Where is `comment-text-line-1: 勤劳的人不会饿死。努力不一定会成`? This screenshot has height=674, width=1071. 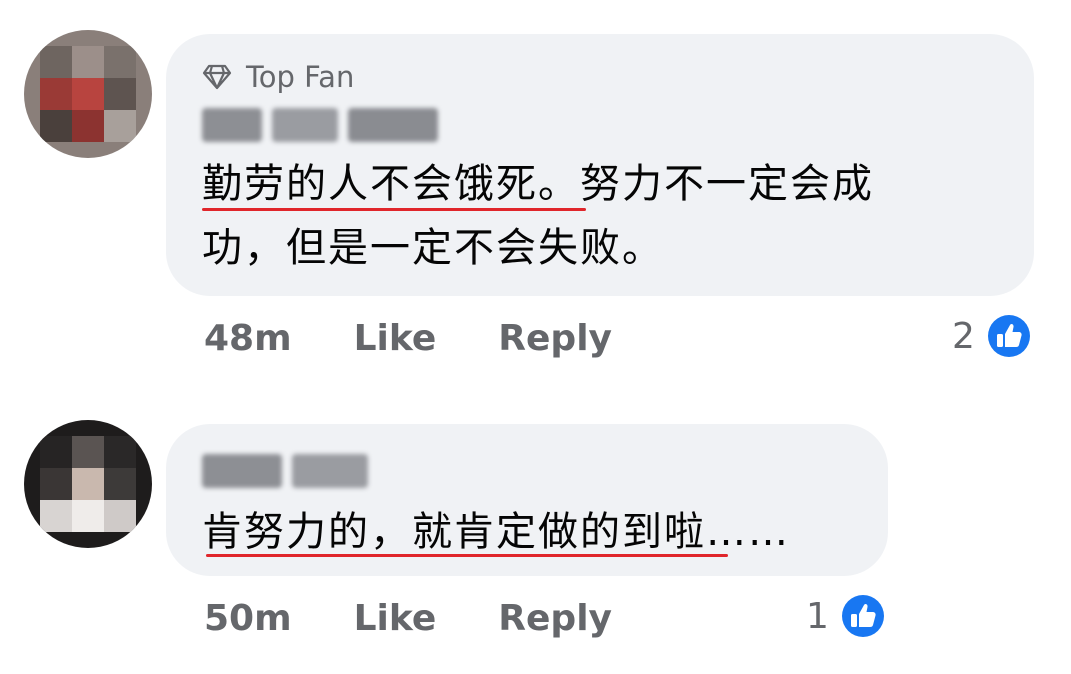
comment-text-line-1: 勤劳的人不会饿死。努力不一定会成 is located at coordinates (538, 184).